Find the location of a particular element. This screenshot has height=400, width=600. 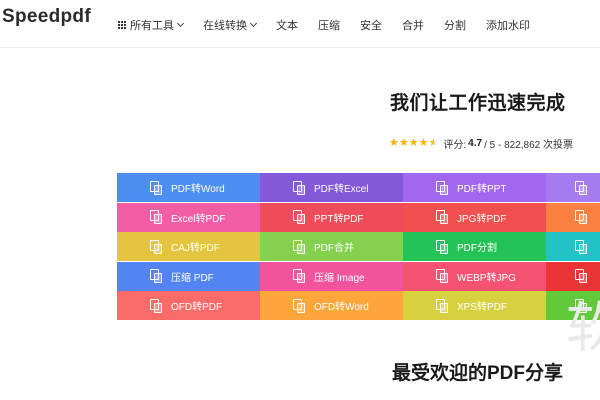

nav-item-label: 合并 is located at coordinates (413, 26).